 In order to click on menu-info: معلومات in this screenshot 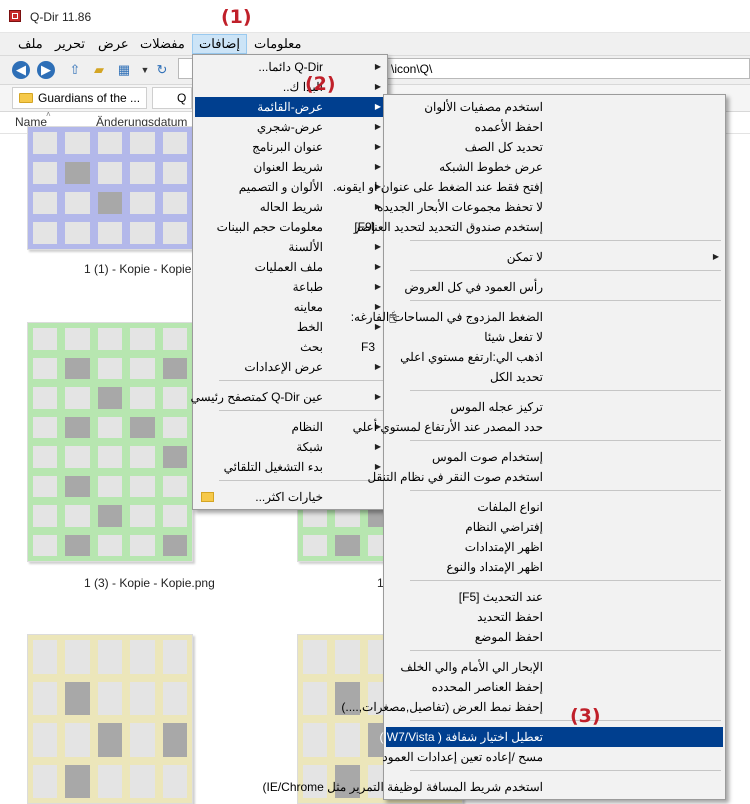, I will do `click(277, 44)`.